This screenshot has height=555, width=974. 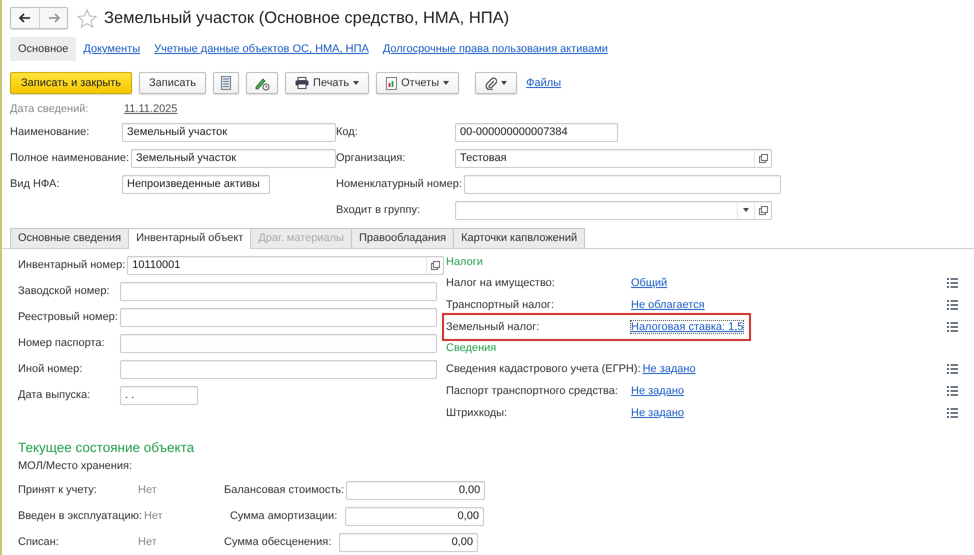 What do you see at coordinates (50, 109) in the screenshot?
I see `field-label: Дата сведений:` at bounding box center [50, 109].